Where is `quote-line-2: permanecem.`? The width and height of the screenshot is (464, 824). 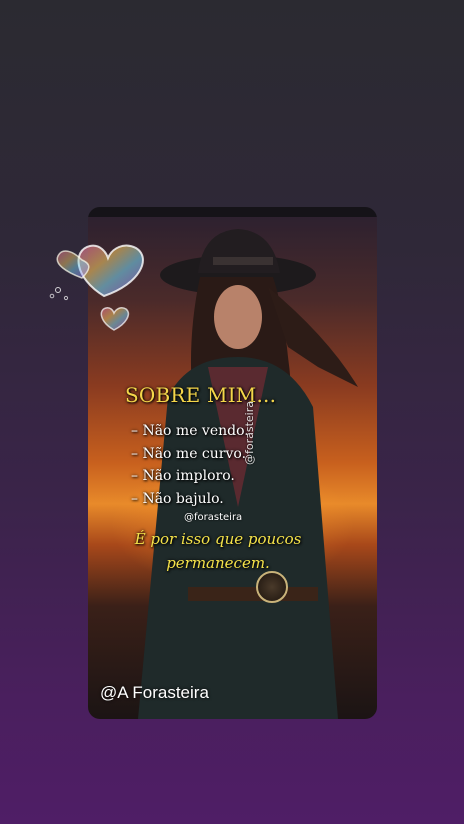 quote-line-2: permanecem. is located at coordinates (218, 563).